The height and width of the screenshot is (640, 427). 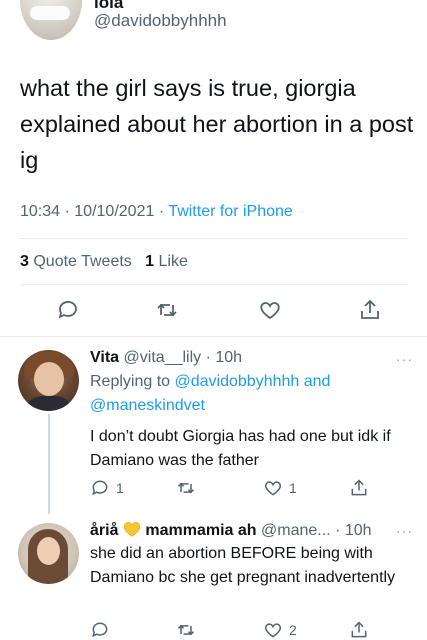 What do you see at coordinates (82, 261) in the screenshot?
I see `quote-label: Quote Tweets` at bounding box center [82, 261].